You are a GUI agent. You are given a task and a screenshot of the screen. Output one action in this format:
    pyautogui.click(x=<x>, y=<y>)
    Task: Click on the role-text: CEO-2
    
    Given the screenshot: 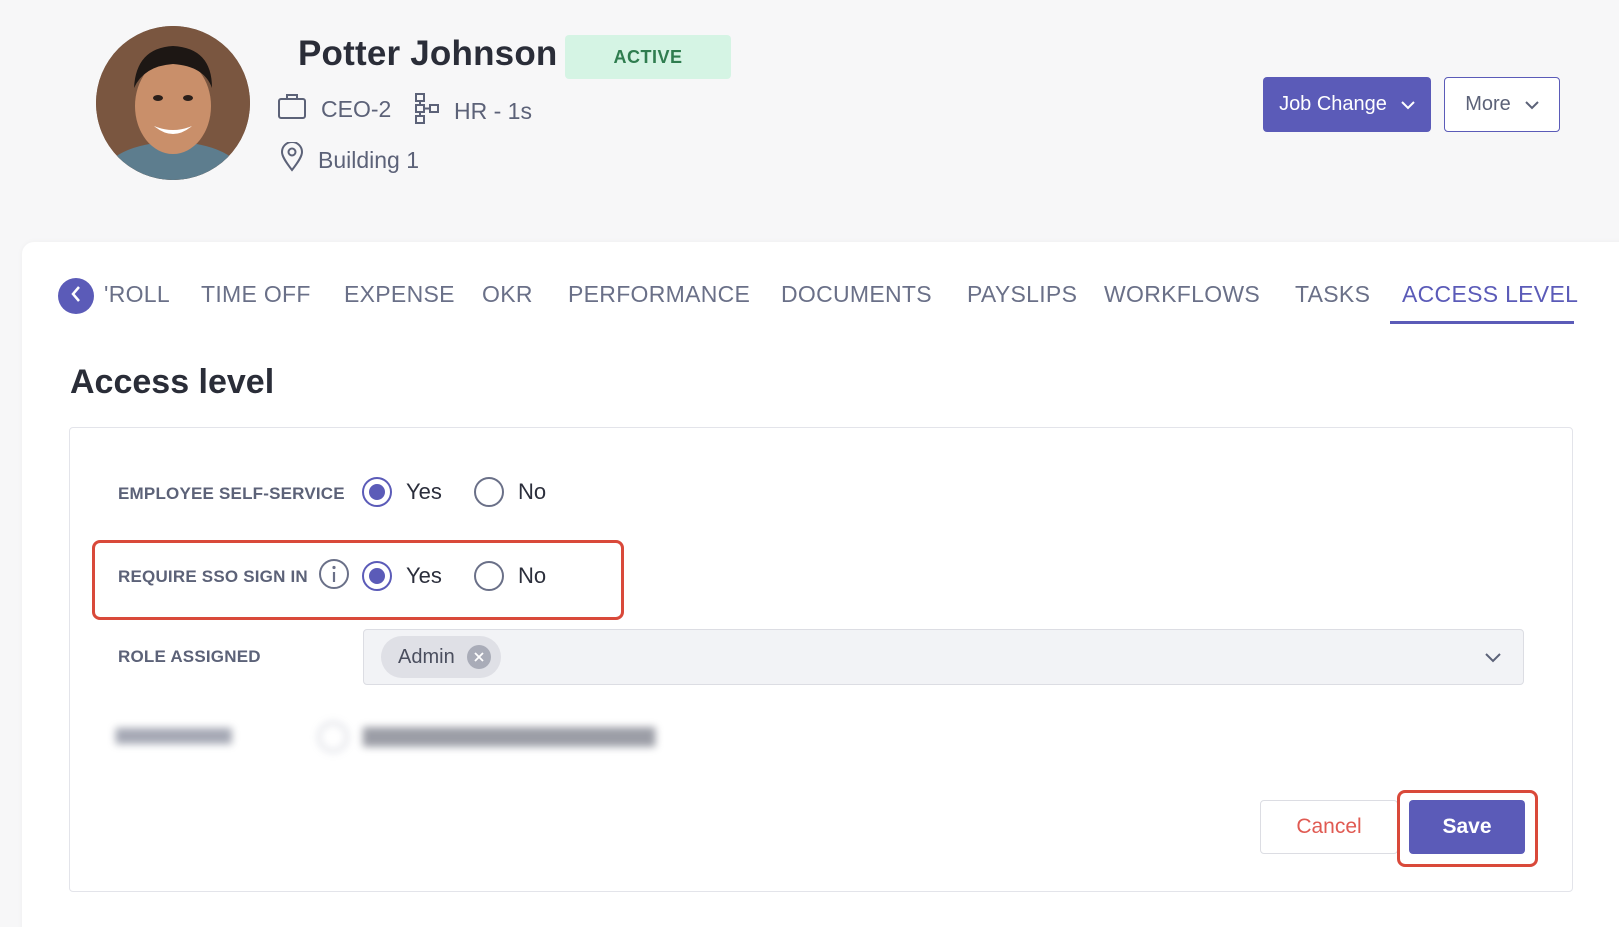 What is the action you would take?
    pyautogui.click(x=356, y=108)
    